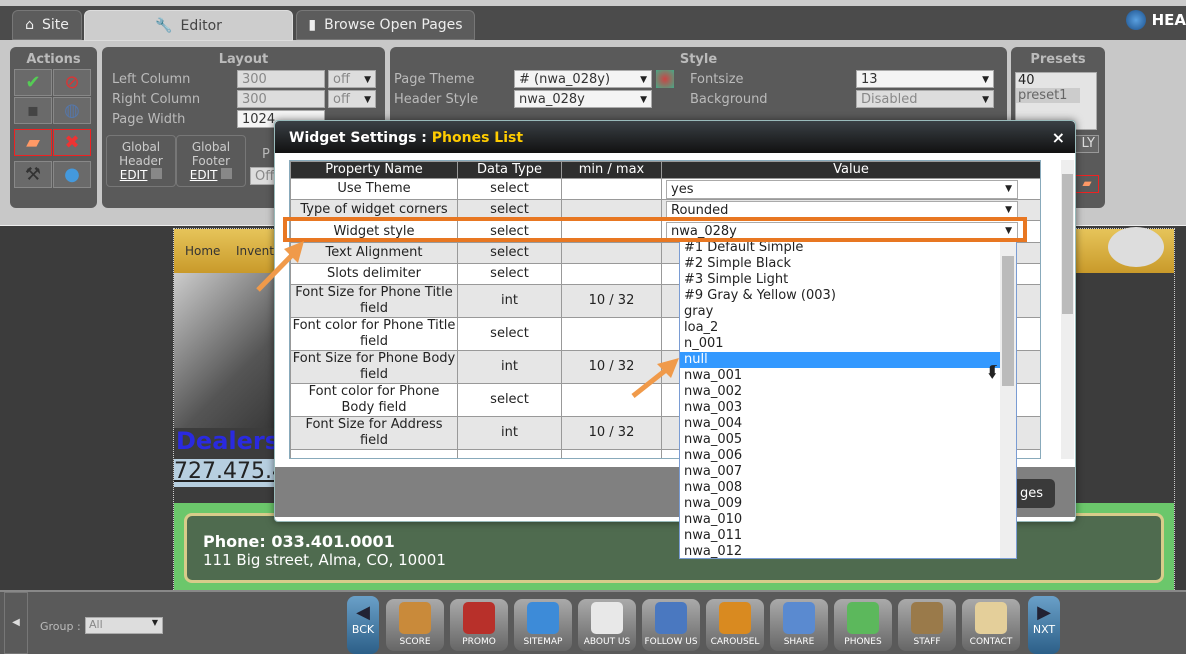 The image size is (1186, 654). Describe the element at coordinates (543, 618) in the screenshot. I see `sitemap-icon` at that location.